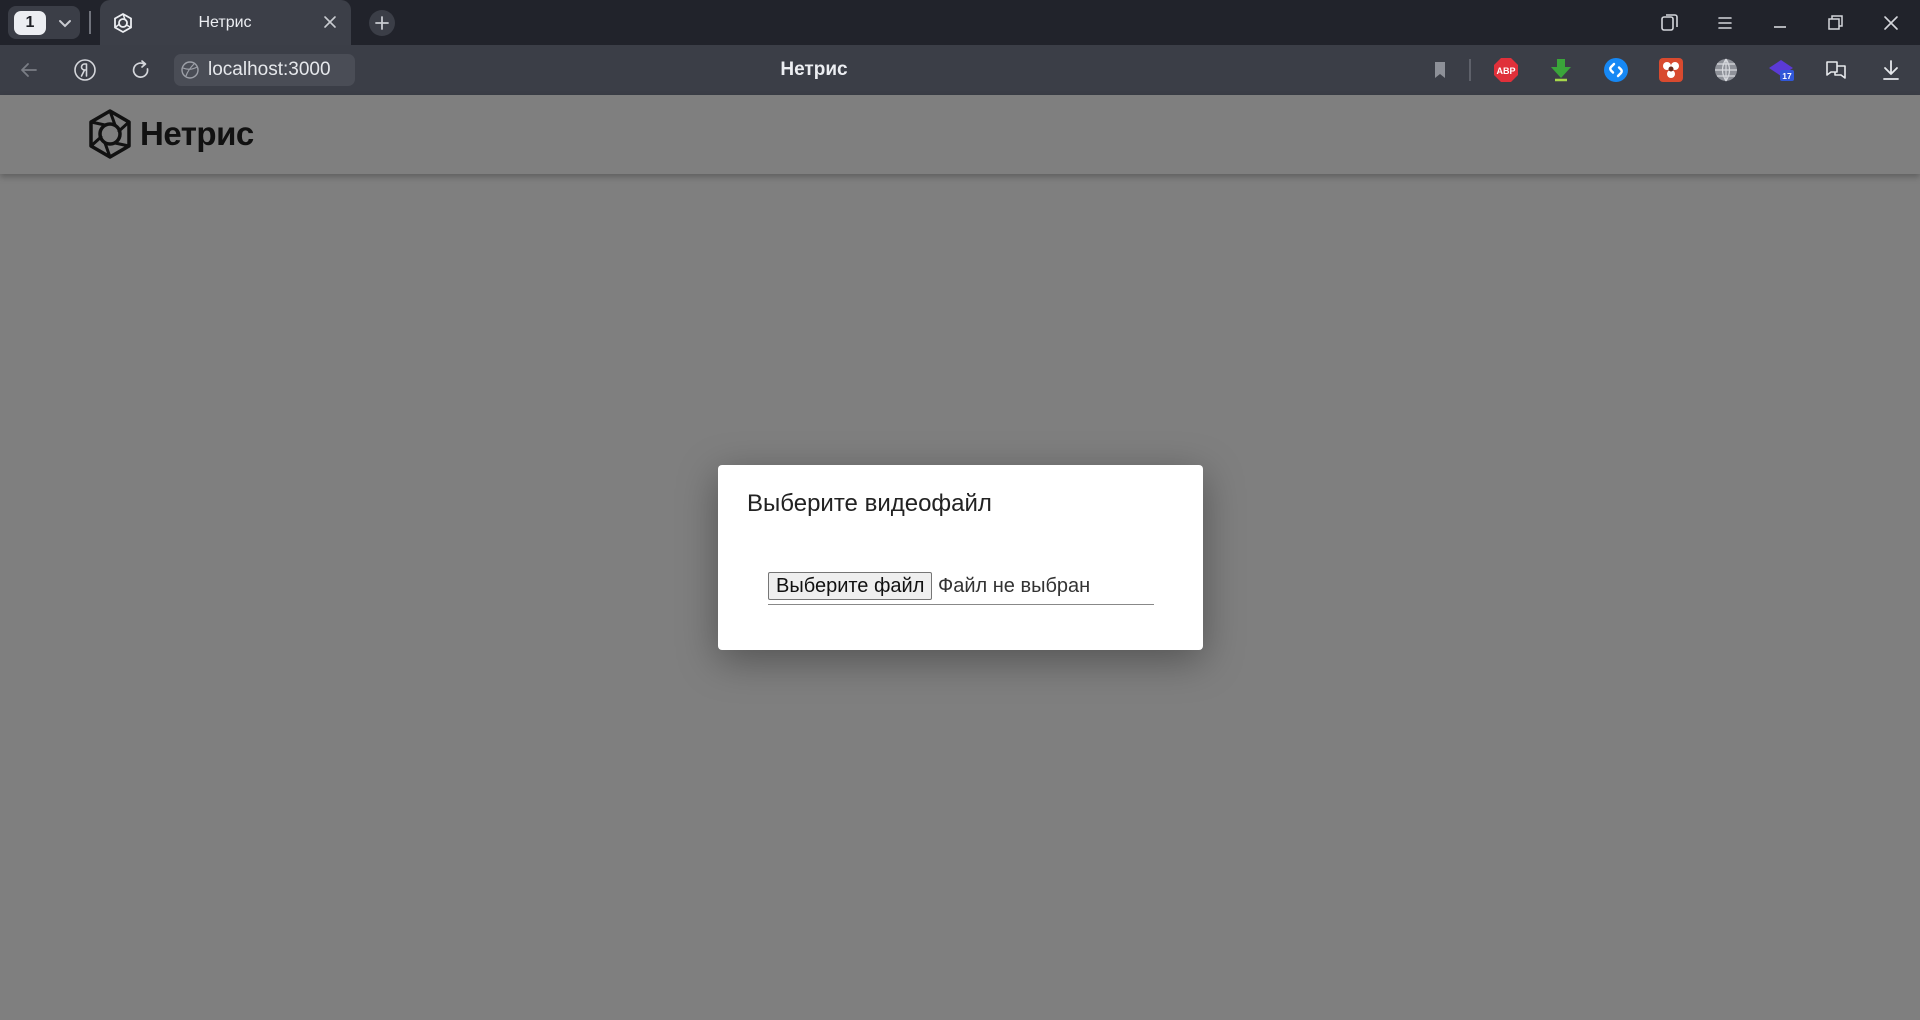  Describe the element at coordinates (190, 70) in the screenshot. I see `site-info-icon` at that location.